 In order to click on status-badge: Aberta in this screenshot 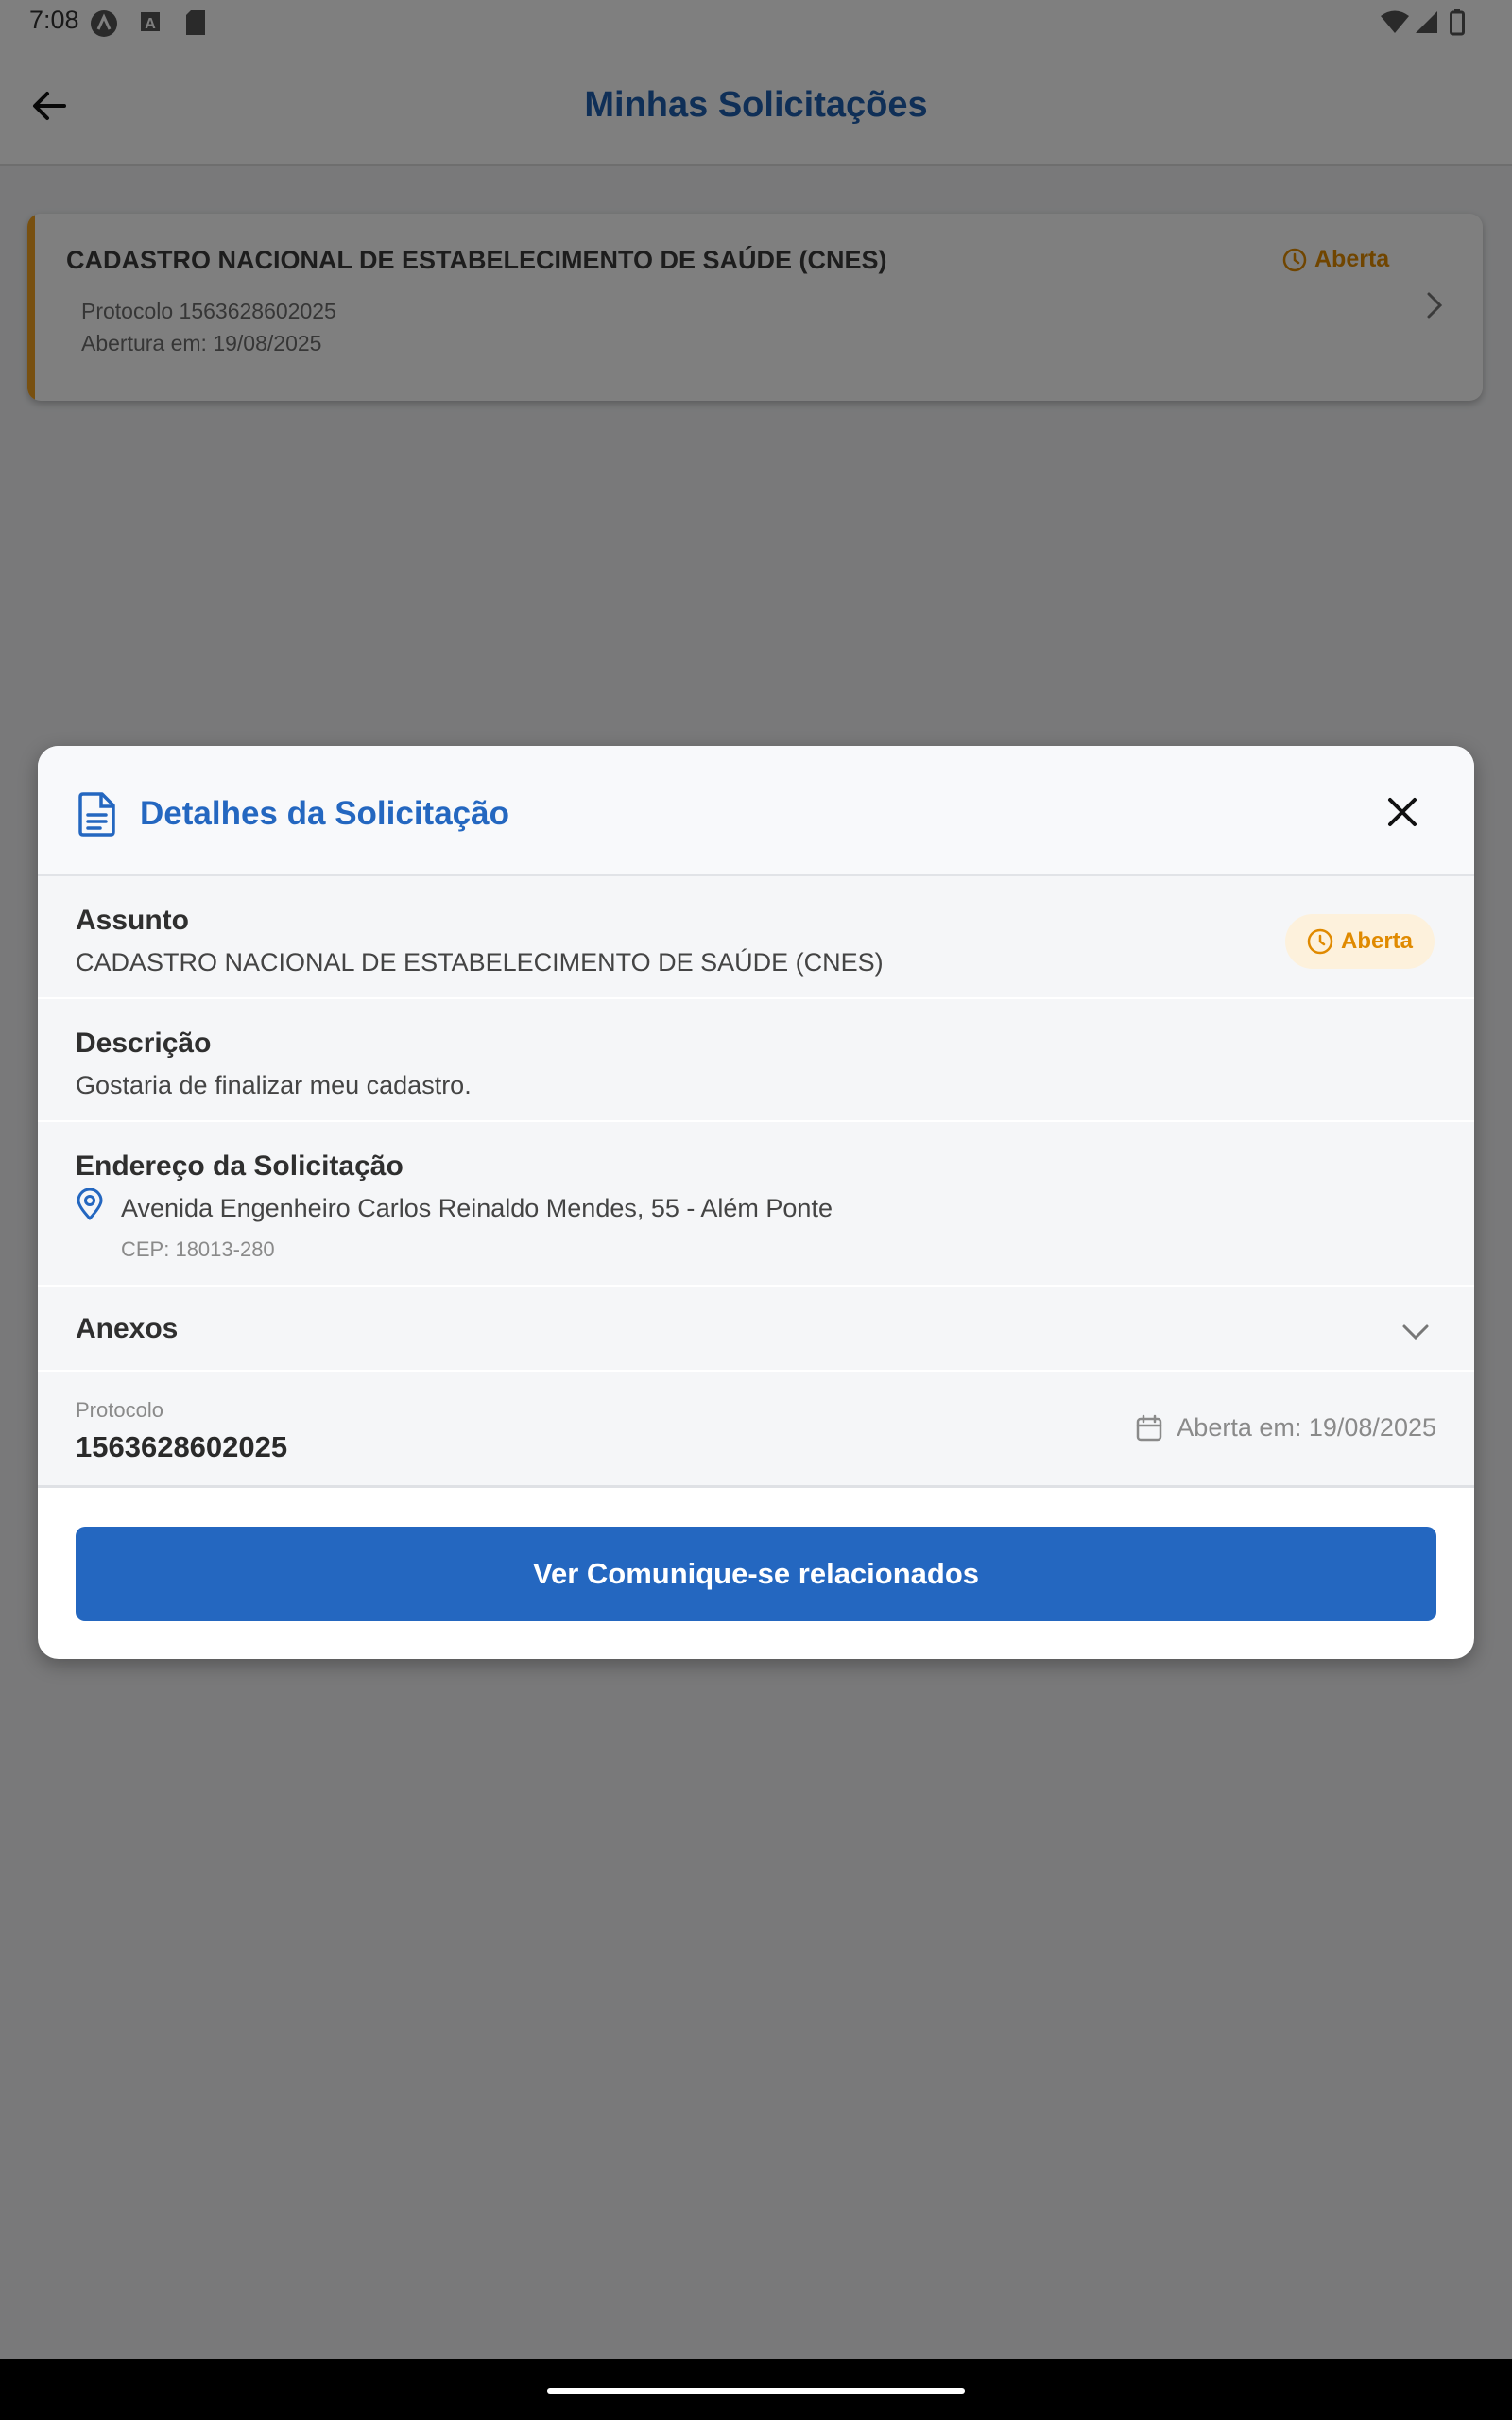, I will do `click(1360, 941)`.